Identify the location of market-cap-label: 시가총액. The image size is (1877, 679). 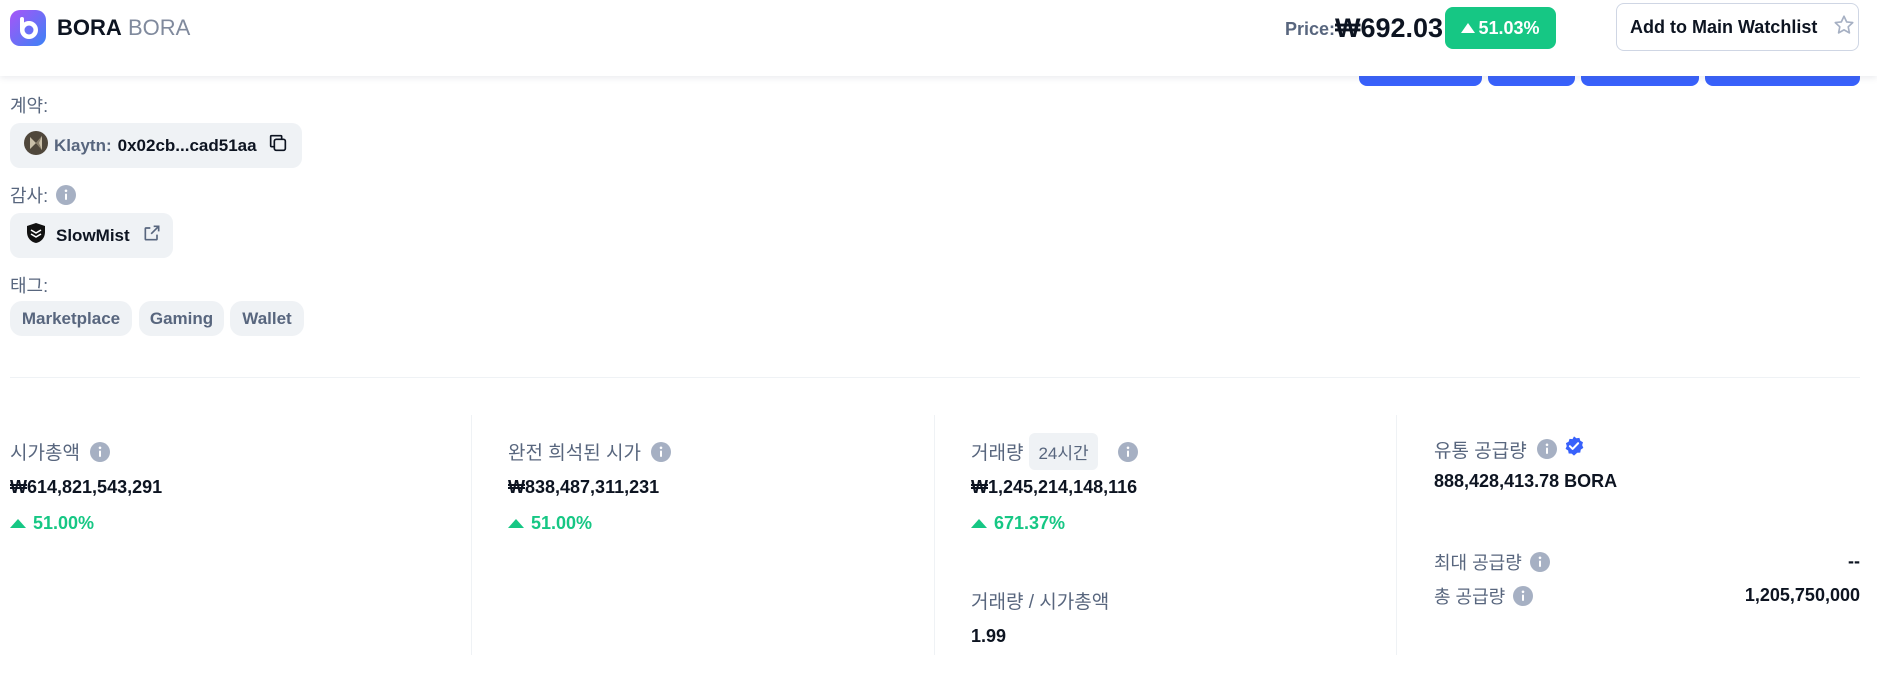
(60, 451).